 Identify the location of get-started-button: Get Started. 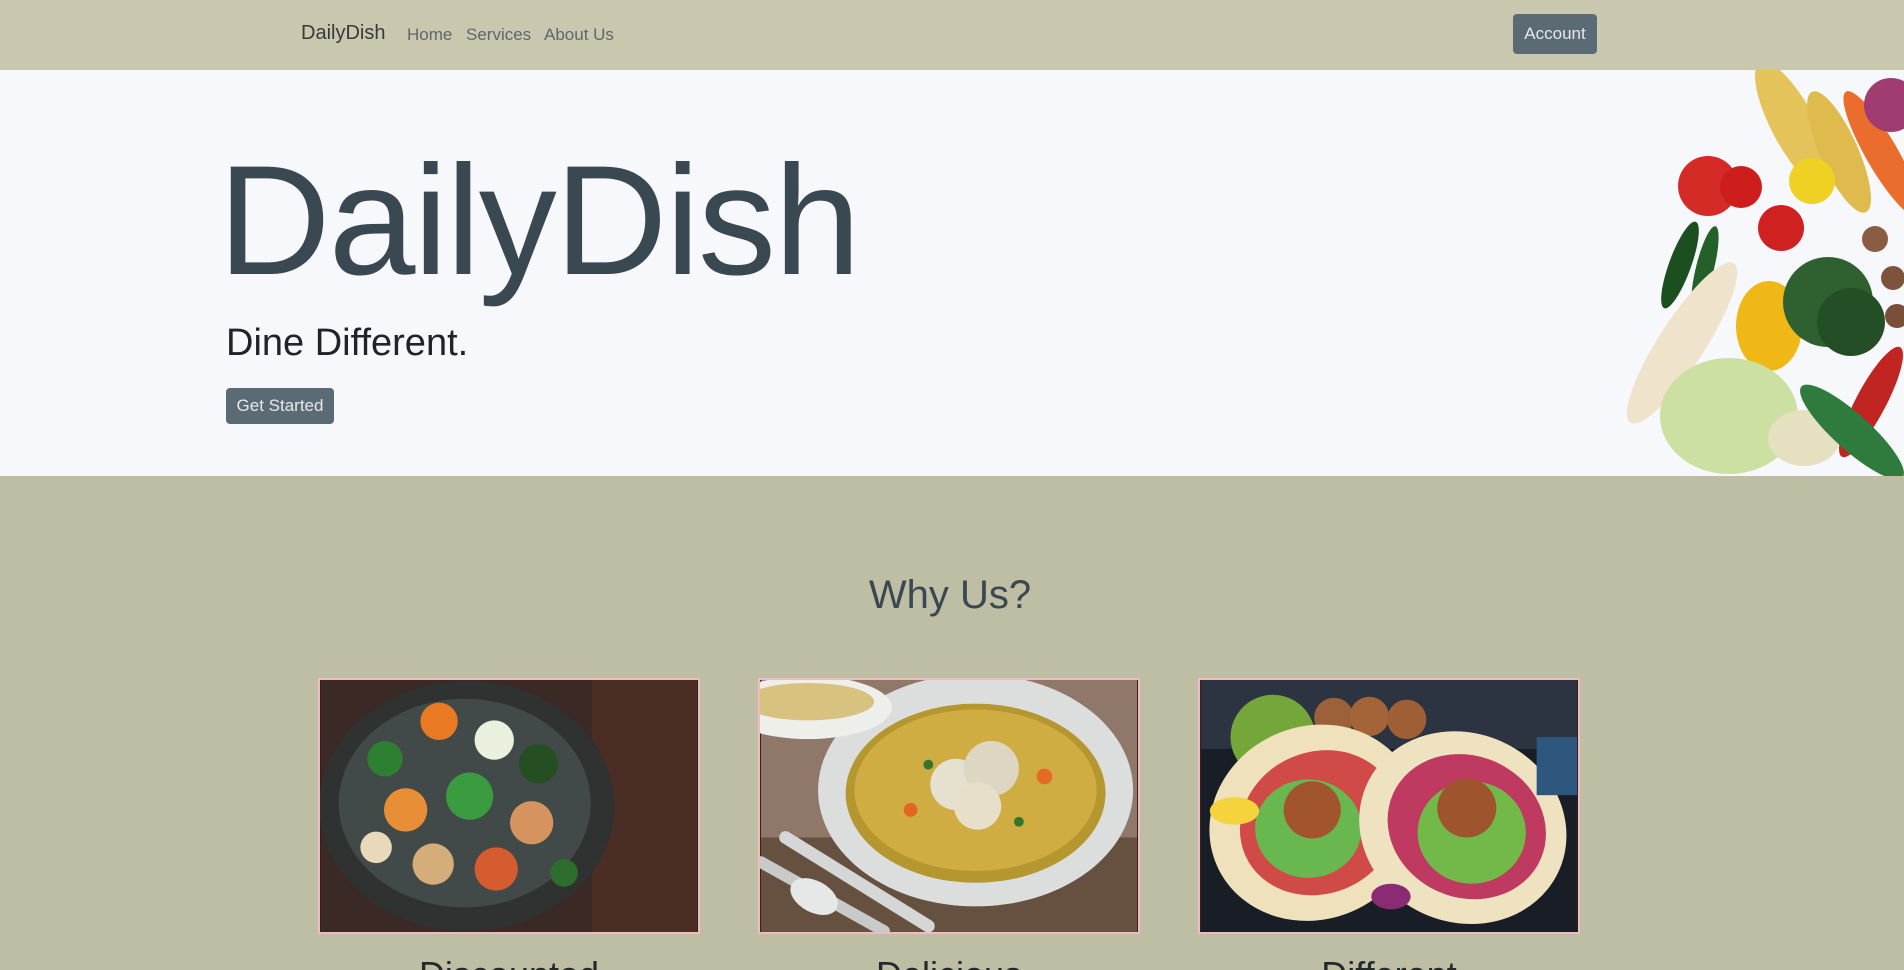
(280, 406).